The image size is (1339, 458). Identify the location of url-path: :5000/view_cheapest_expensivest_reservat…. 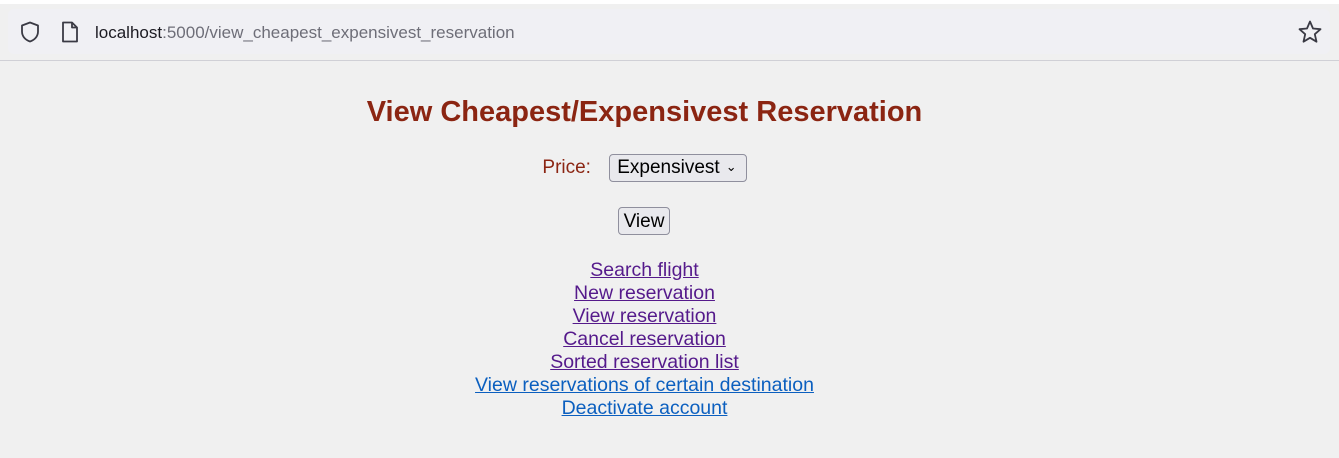
(338, 32).